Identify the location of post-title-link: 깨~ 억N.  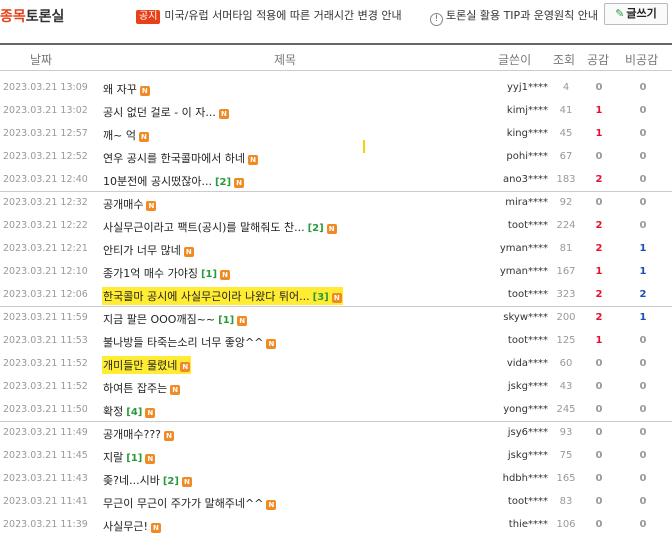
(126, 135).